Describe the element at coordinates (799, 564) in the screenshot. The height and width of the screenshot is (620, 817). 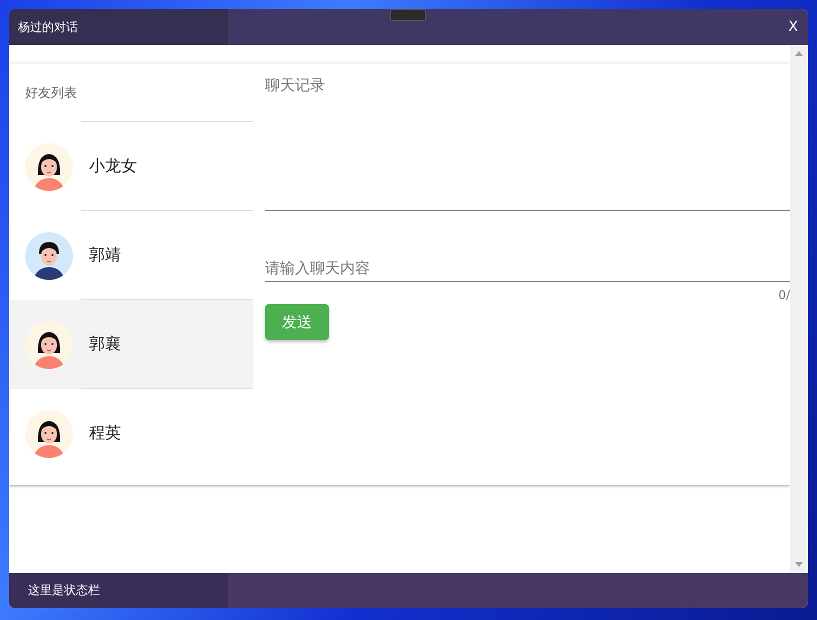
I see `scroll-down-icon` at that location.